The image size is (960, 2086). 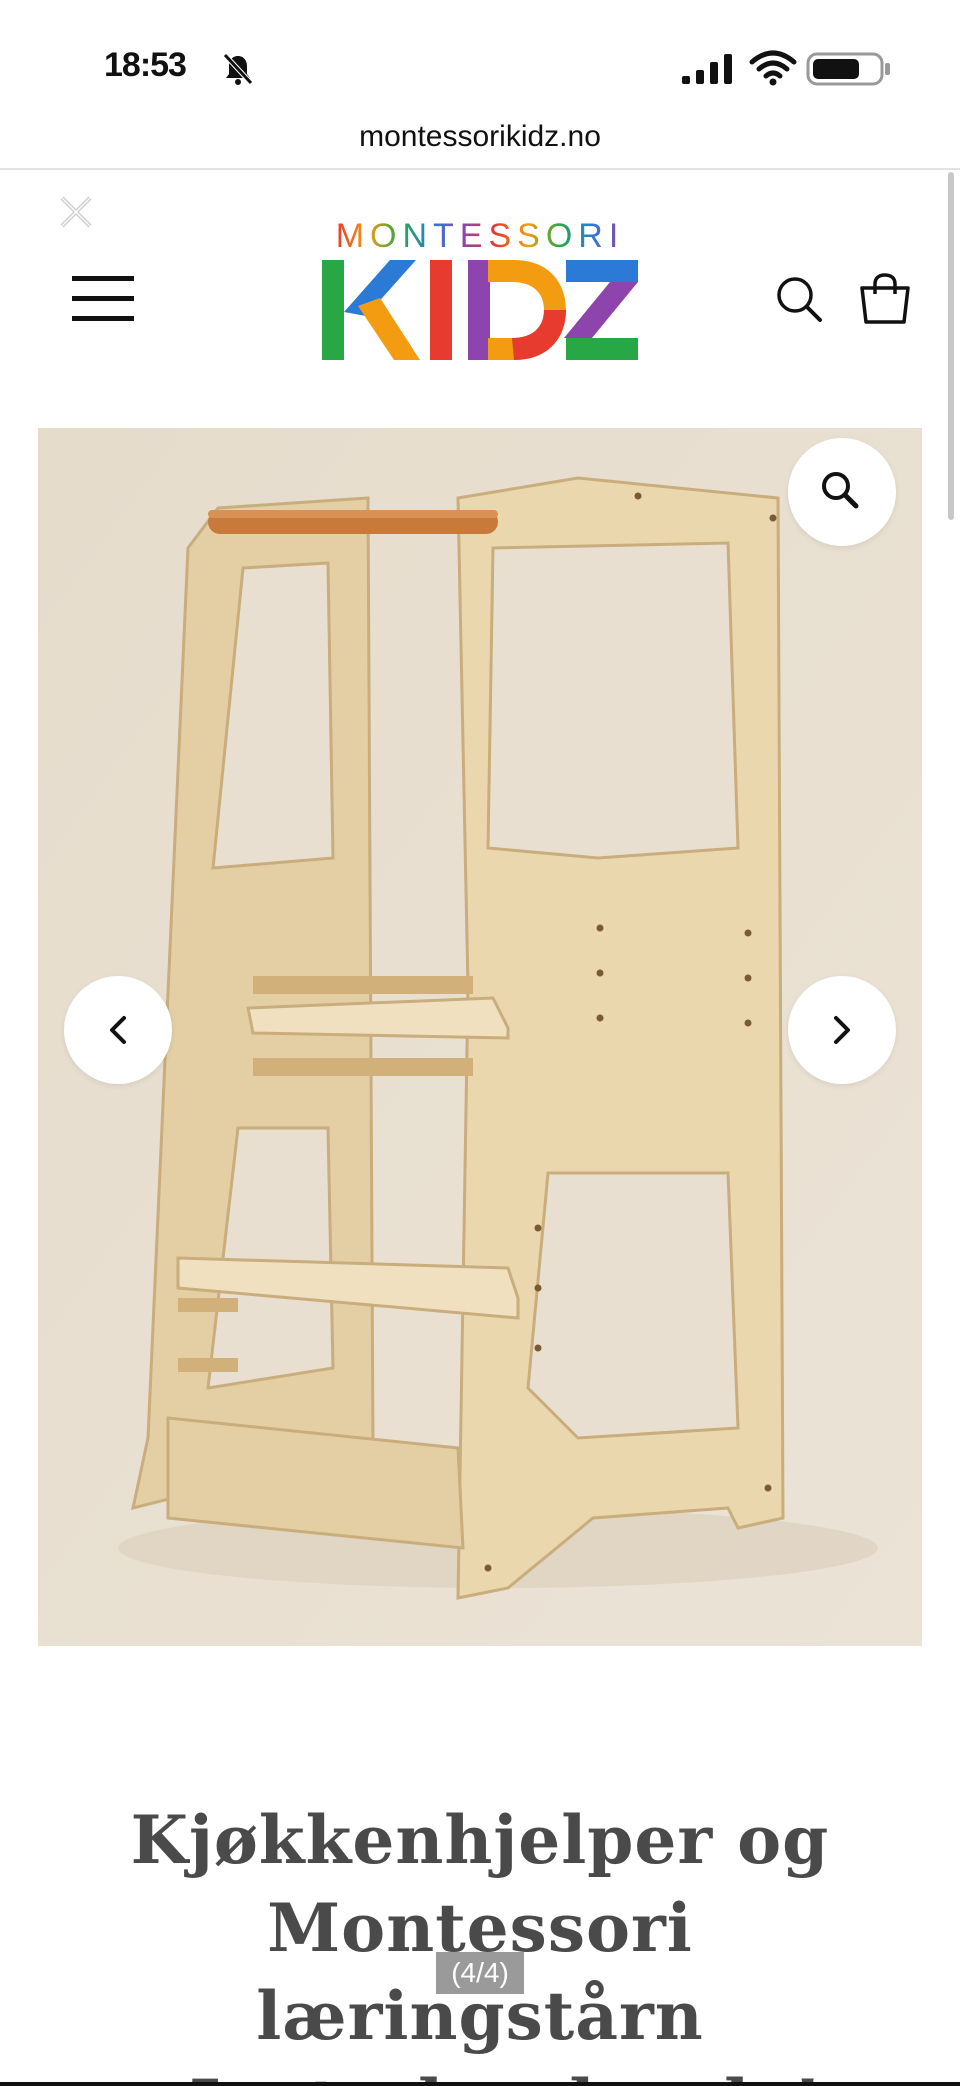 I want to click on bottom-edge, so click(x=480, y=2084).